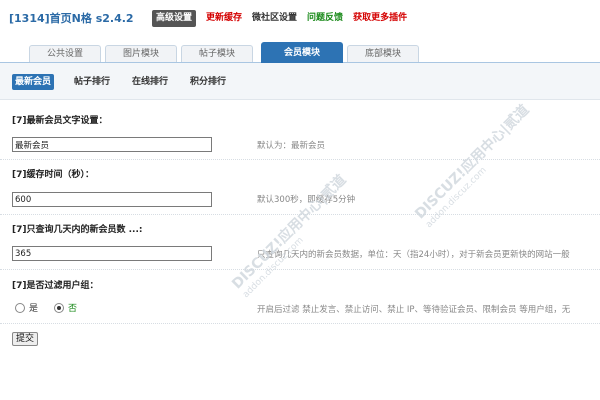 This screenshot has height=400, width=600. What do you see at coordinates (33, 82) in the screenshot?
I see `subtab-newest-members: 最新会员` at bounding box center [33, 82].